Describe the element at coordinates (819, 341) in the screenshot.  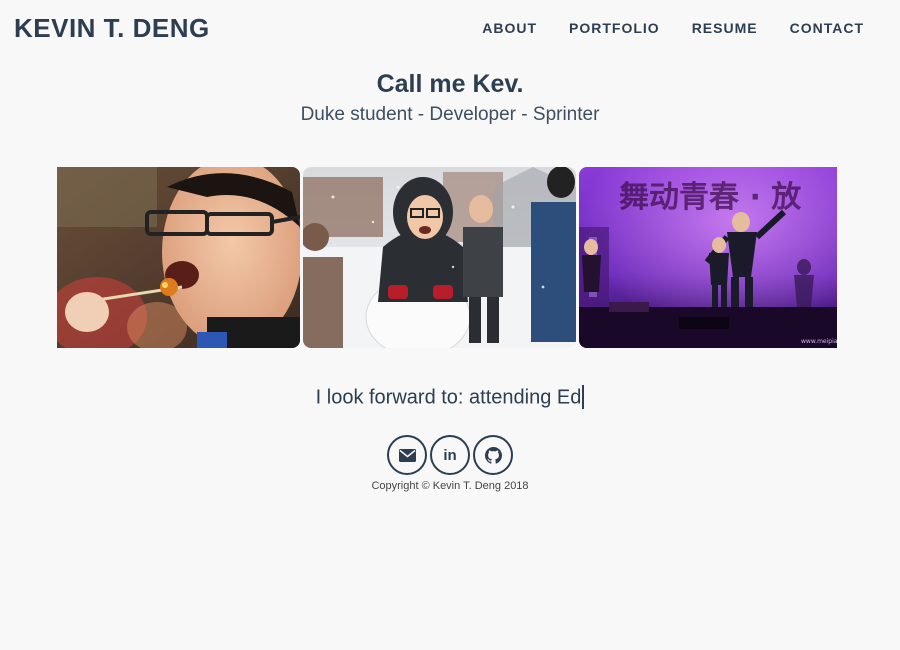
I see `svg-text: www.meipian.cn/c/182` at that location.